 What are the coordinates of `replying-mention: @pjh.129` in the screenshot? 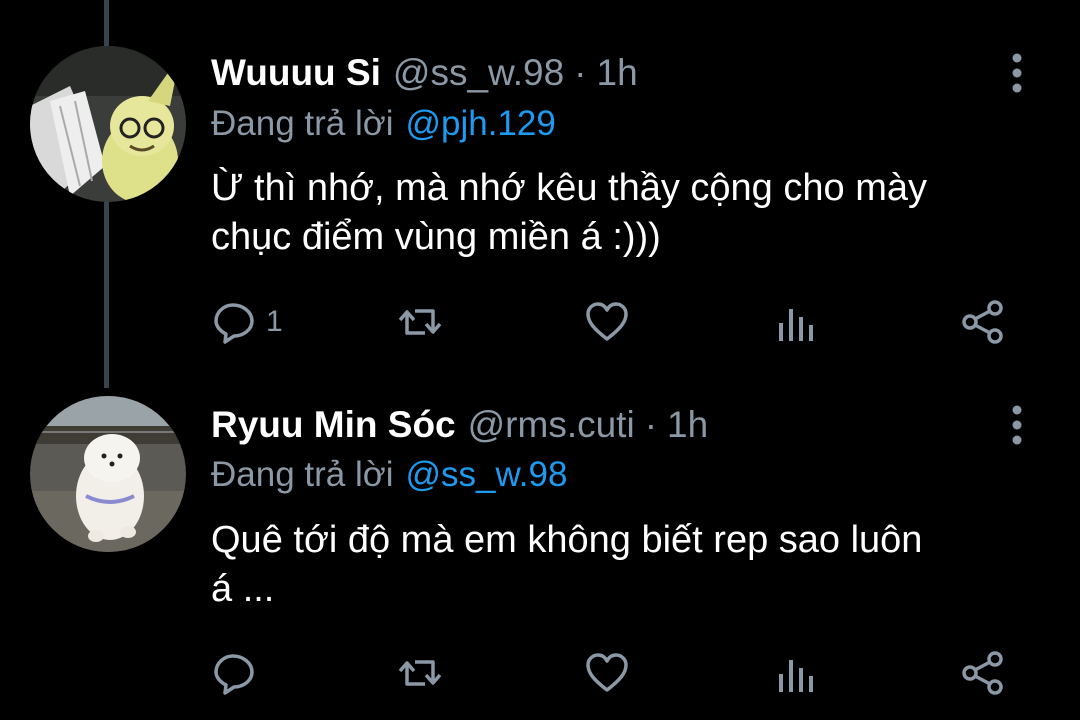 It's located at (480, 123).